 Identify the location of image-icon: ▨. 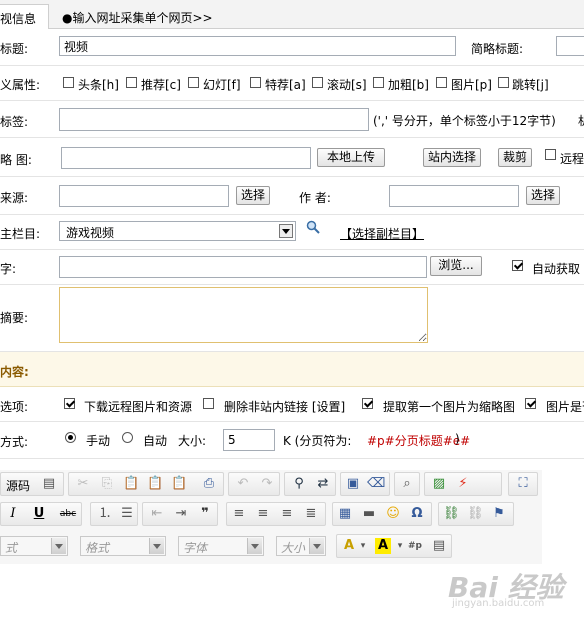
(439, 484).